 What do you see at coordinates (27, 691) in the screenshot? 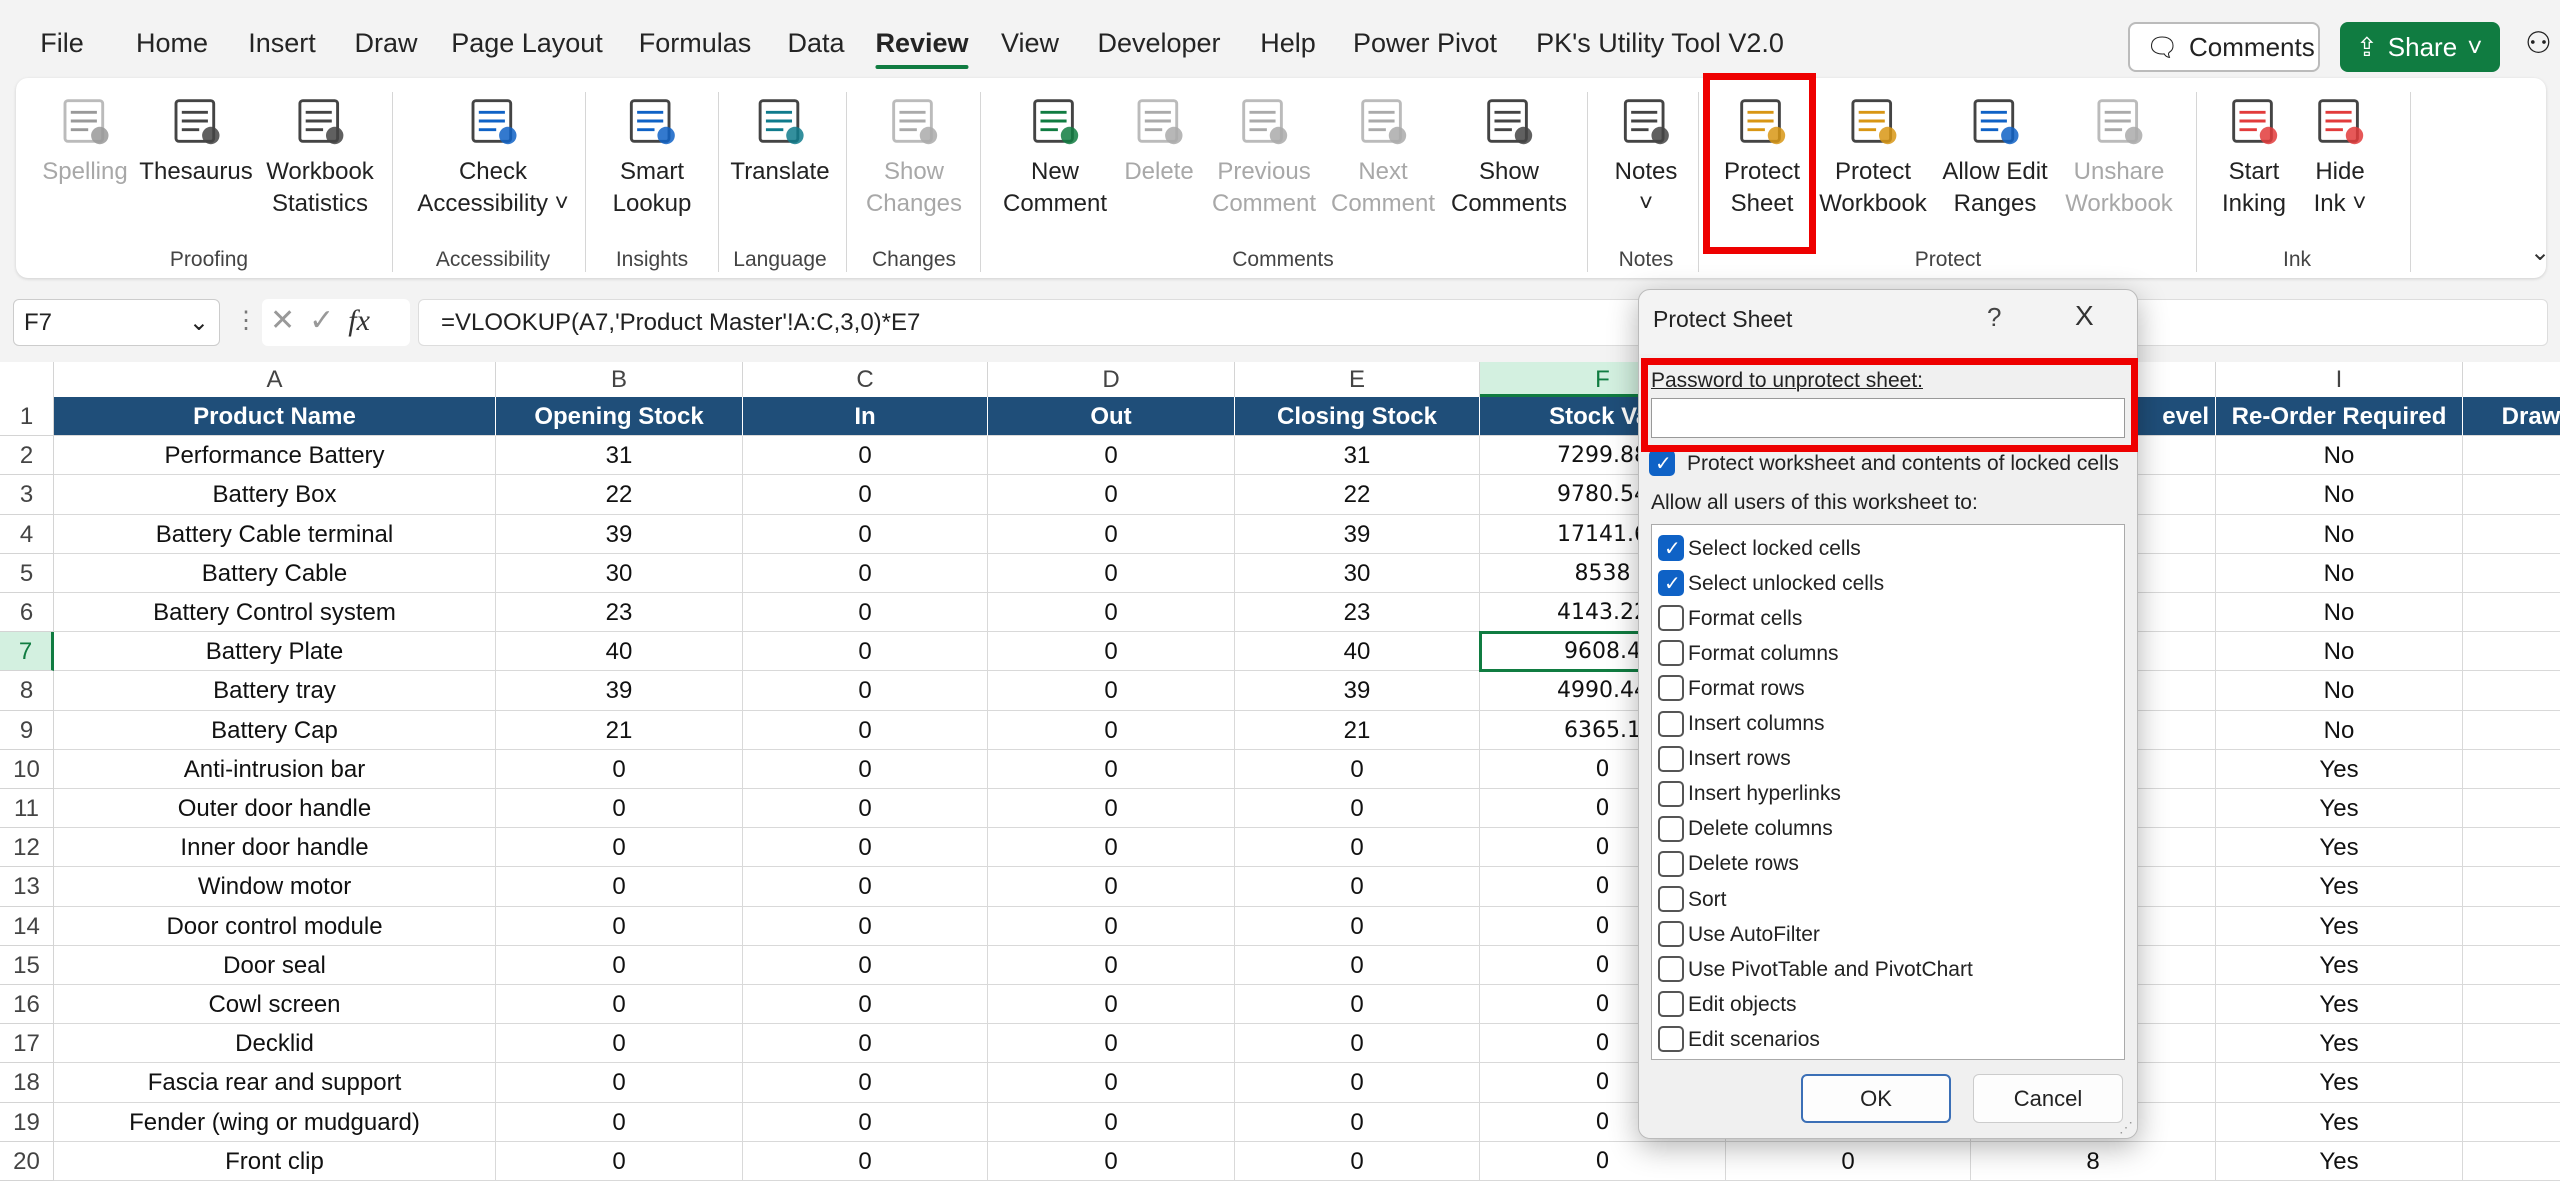
I see `row-header: 8` at bounding box center [27, 691].